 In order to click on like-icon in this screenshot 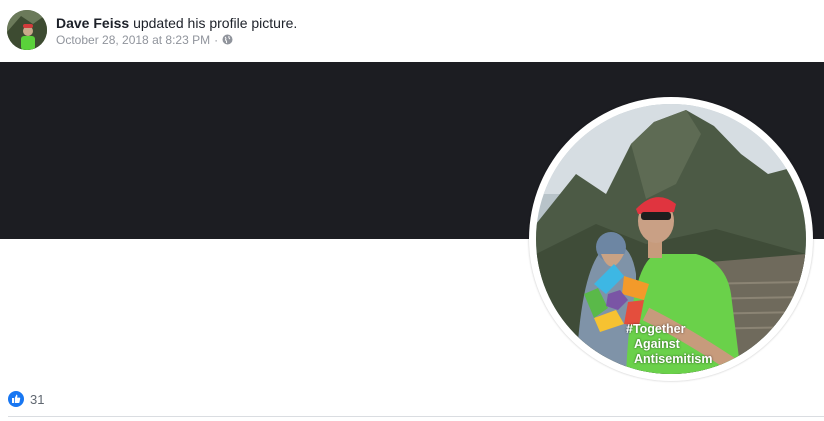, I will do `click(16, 399)`.